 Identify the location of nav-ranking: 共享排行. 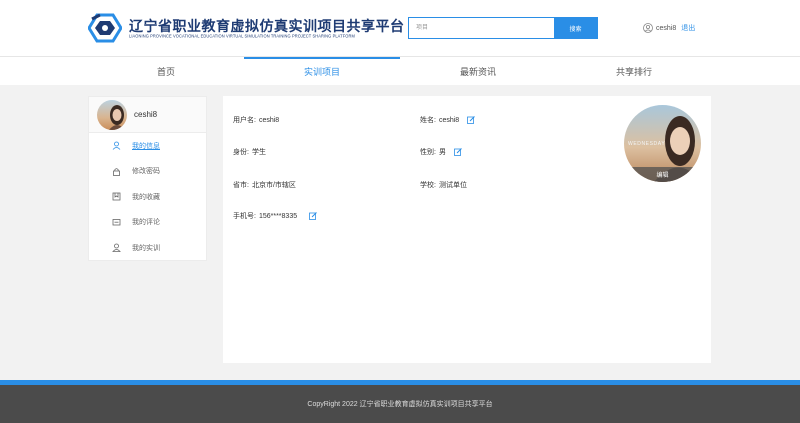
(634, 71).